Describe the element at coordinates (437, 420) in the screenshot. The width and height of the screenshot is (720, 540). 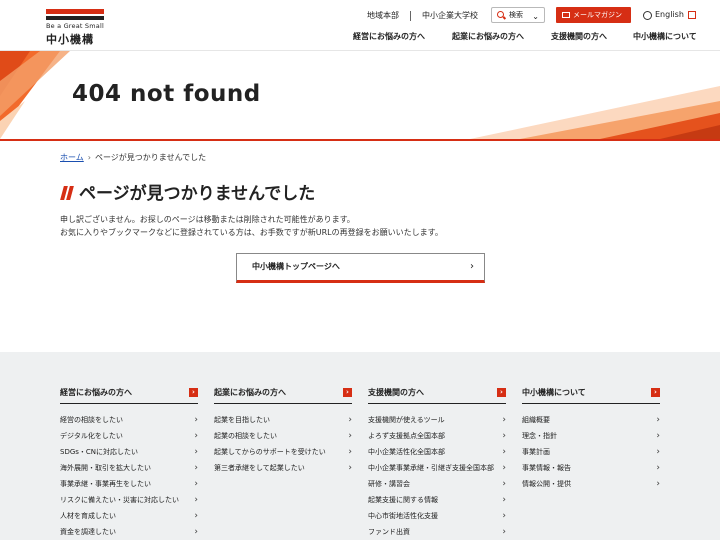
I see `footer-link: 支援機関が使えるツール ›` at that location.